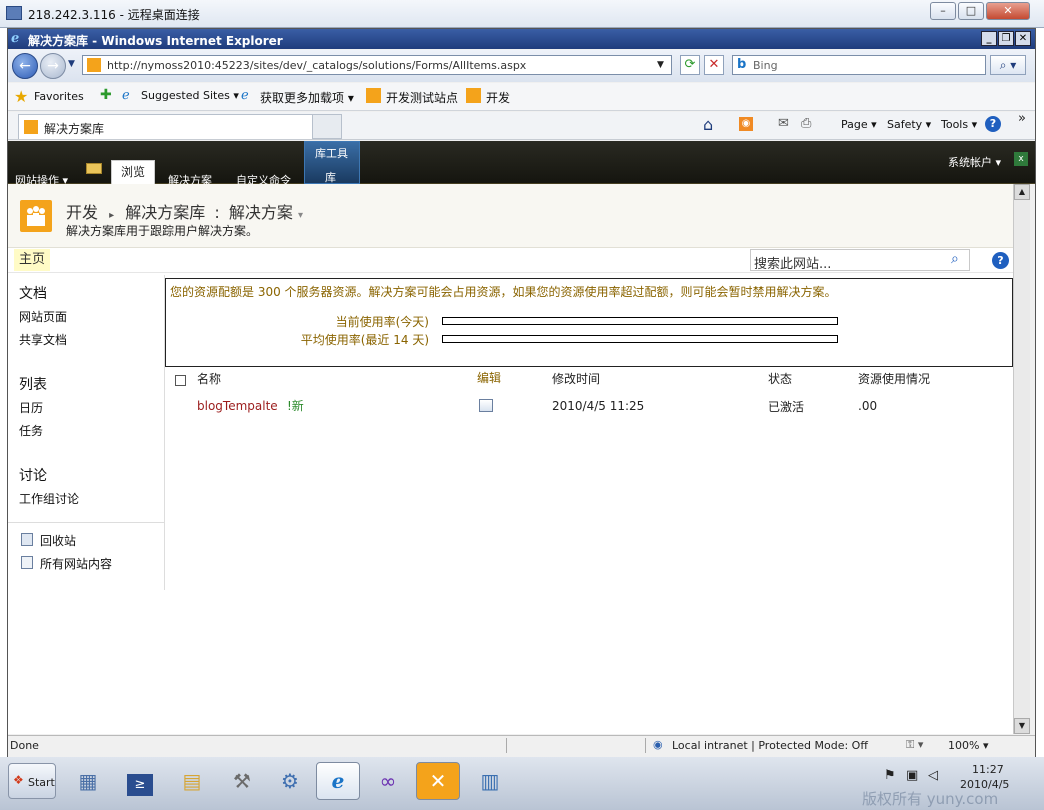  I want to click on ql-item-tasks: 任务, so click(31, 430).